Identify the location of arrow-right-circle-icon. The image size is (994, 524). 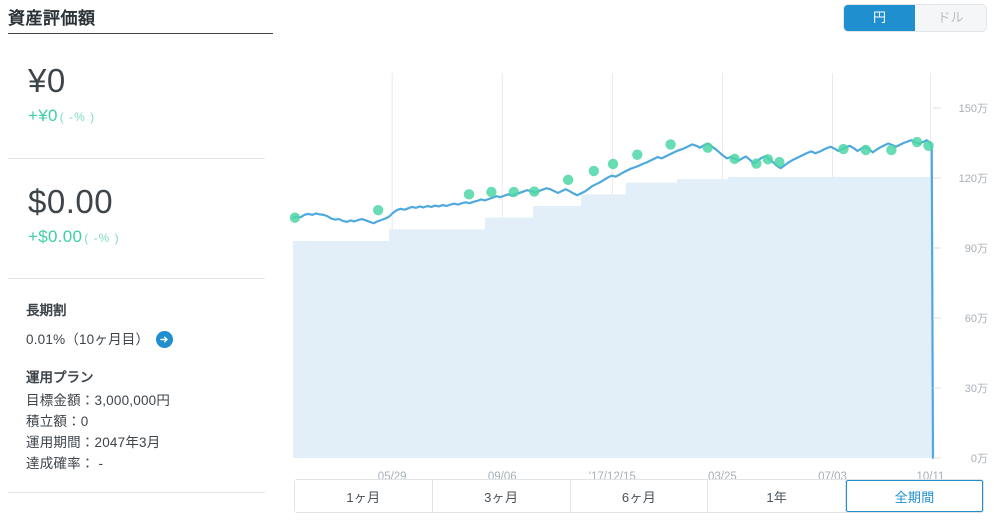
(165, 339).